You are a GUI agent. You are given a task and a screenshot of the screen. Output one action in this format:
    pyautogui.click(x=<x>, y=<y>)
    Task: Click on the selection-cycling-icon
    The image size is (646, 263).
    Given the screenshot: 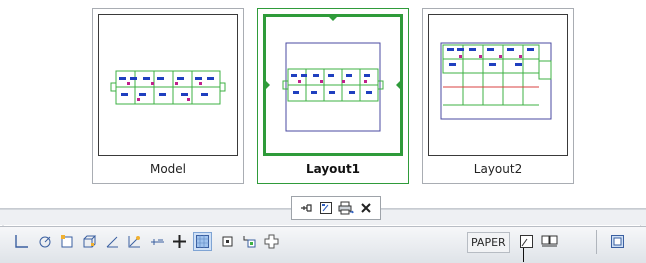 What is the action you would take?
    pyautogui.click(x=249, y=241)
    